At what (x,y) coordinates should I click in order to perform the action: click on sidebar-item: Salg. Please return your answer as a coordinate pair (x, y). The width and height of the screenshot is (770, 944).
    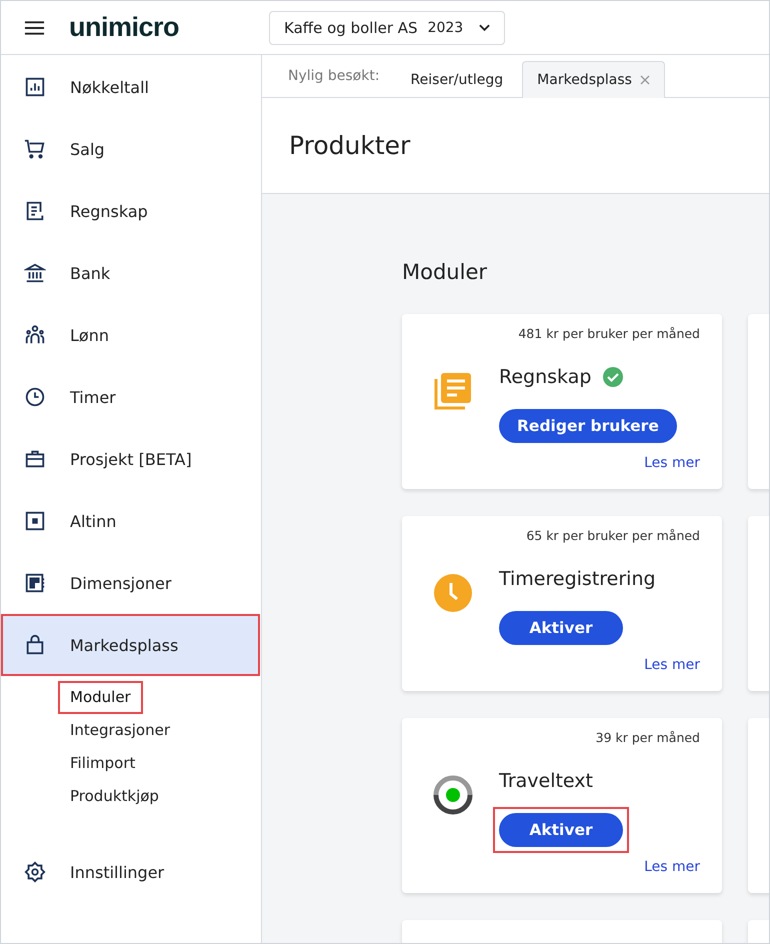
    Looking at the image, I should click on (130, 149).